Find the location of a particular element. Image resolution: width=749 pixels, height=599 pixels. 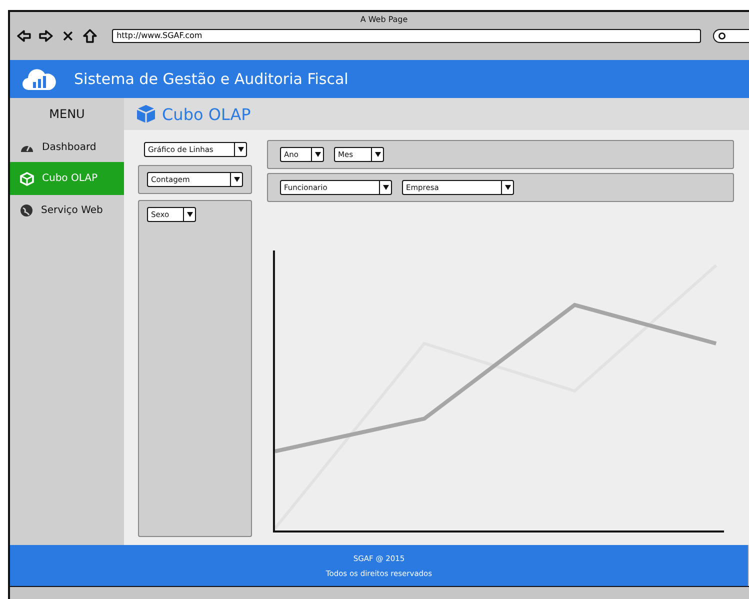

sidebar-item: Dashboard is located at coordinates (67, 147).